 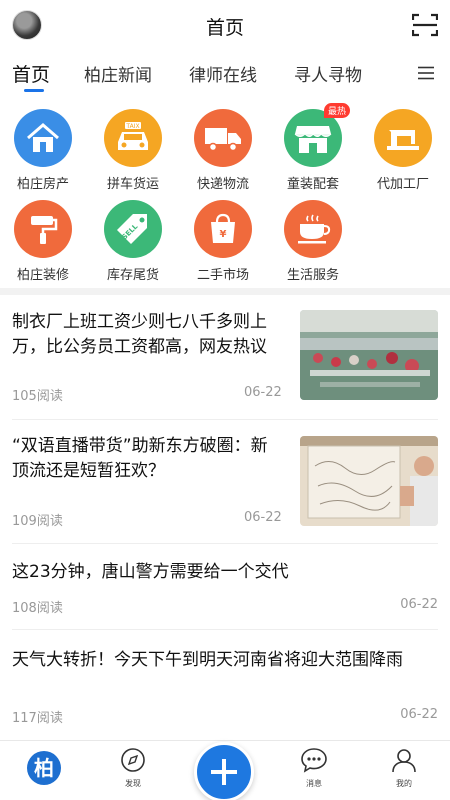 What do you see at coordinates (133, 229) in the screenshot?
I see `sell-tag-icon: SELL` at bounding box center [133, 229].